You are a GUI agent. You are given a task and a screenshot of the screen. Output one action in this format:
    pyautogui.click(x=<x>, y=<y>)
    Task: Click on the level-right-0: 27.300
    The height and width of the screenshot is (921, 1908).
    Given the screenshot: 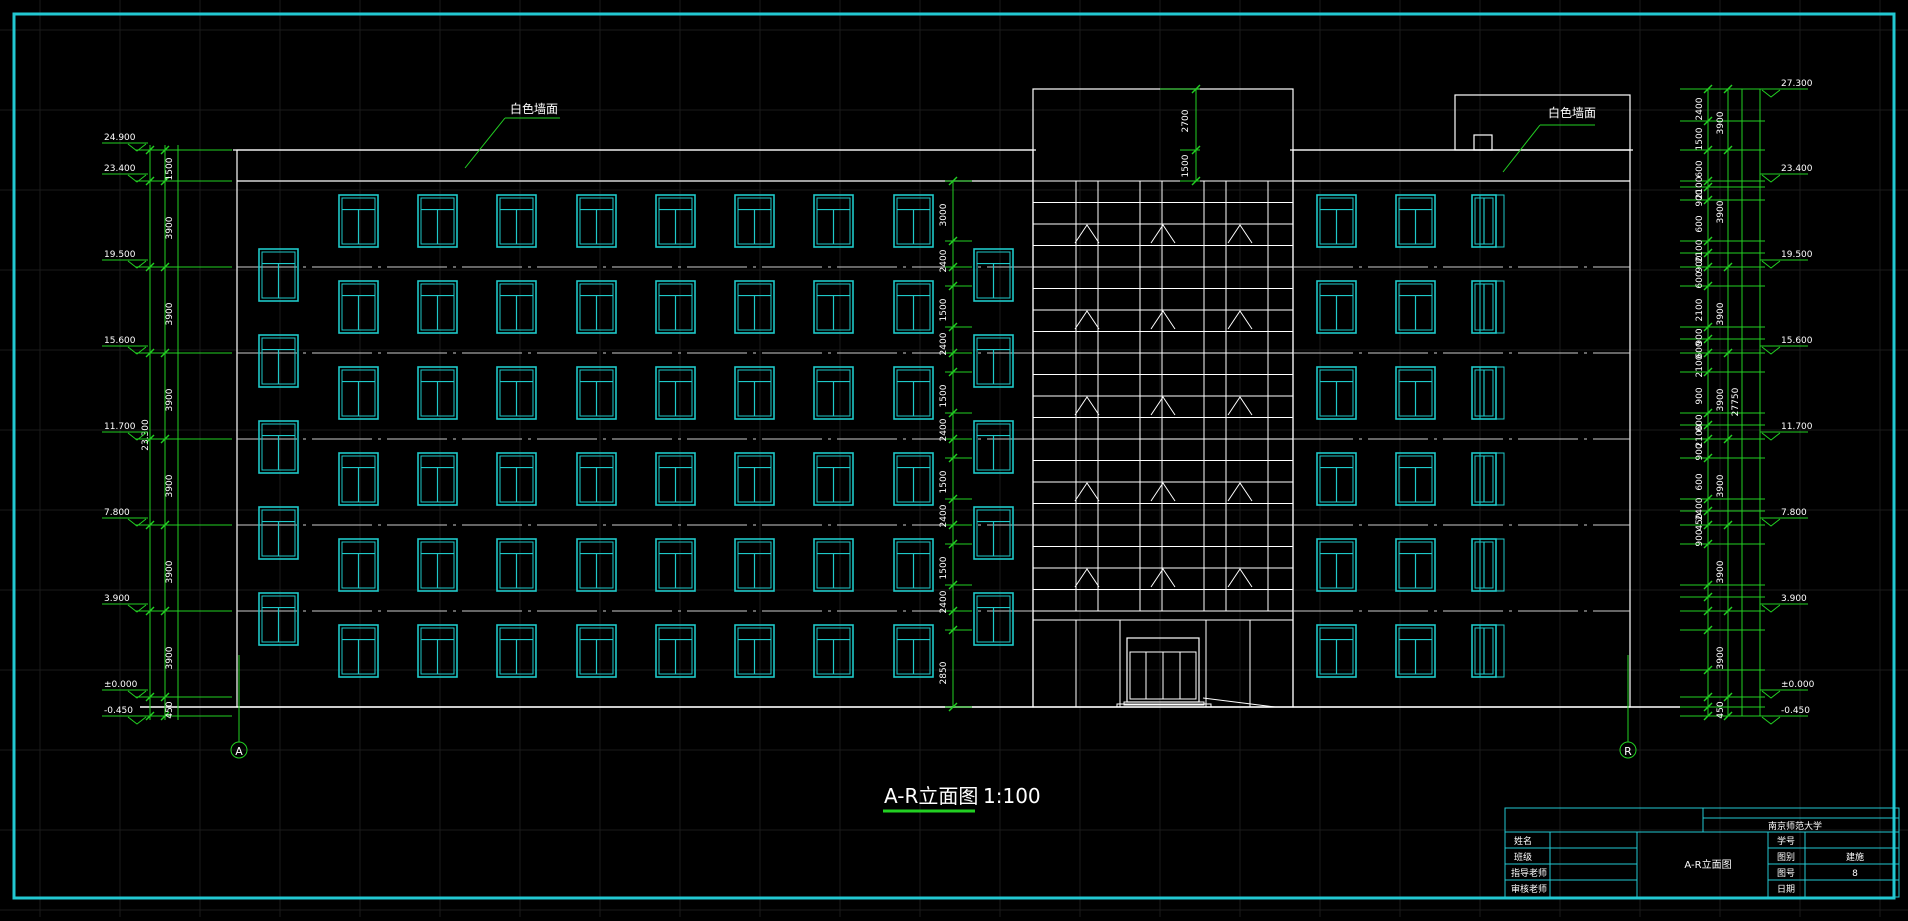 What is the action you would take?
    pyautogui.click(x=1797, y=84)
    